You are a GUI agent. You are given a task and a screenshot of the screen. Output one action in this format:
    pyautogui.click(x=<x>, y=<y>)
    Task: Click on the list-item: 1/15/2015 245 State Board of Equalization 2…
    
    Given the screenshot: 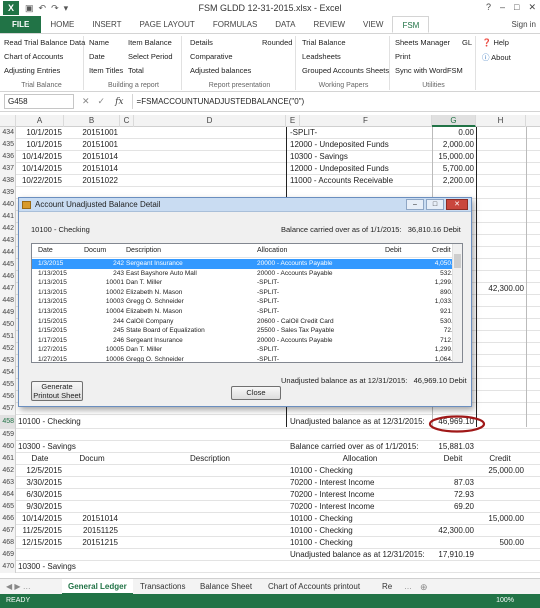 What is the action you would take?
    pyautogui.click(x=246, y=331)
    